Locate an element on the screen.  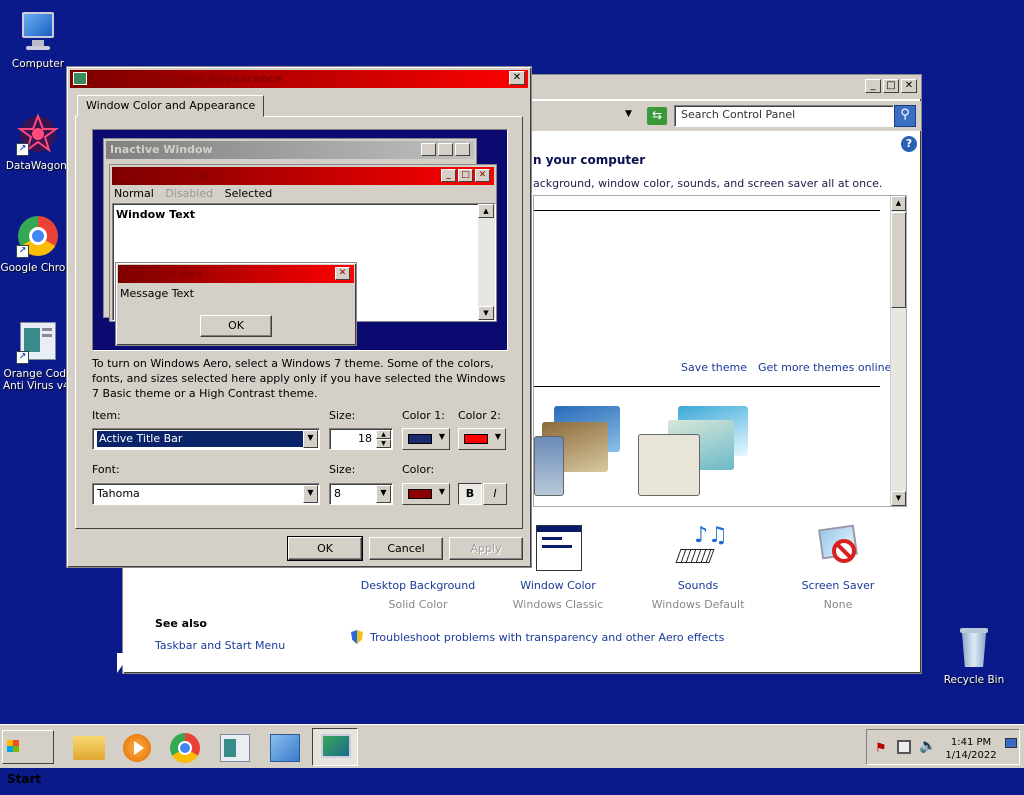
action-center-flag-icon: ⚑ is located at coordinates (881, 748).